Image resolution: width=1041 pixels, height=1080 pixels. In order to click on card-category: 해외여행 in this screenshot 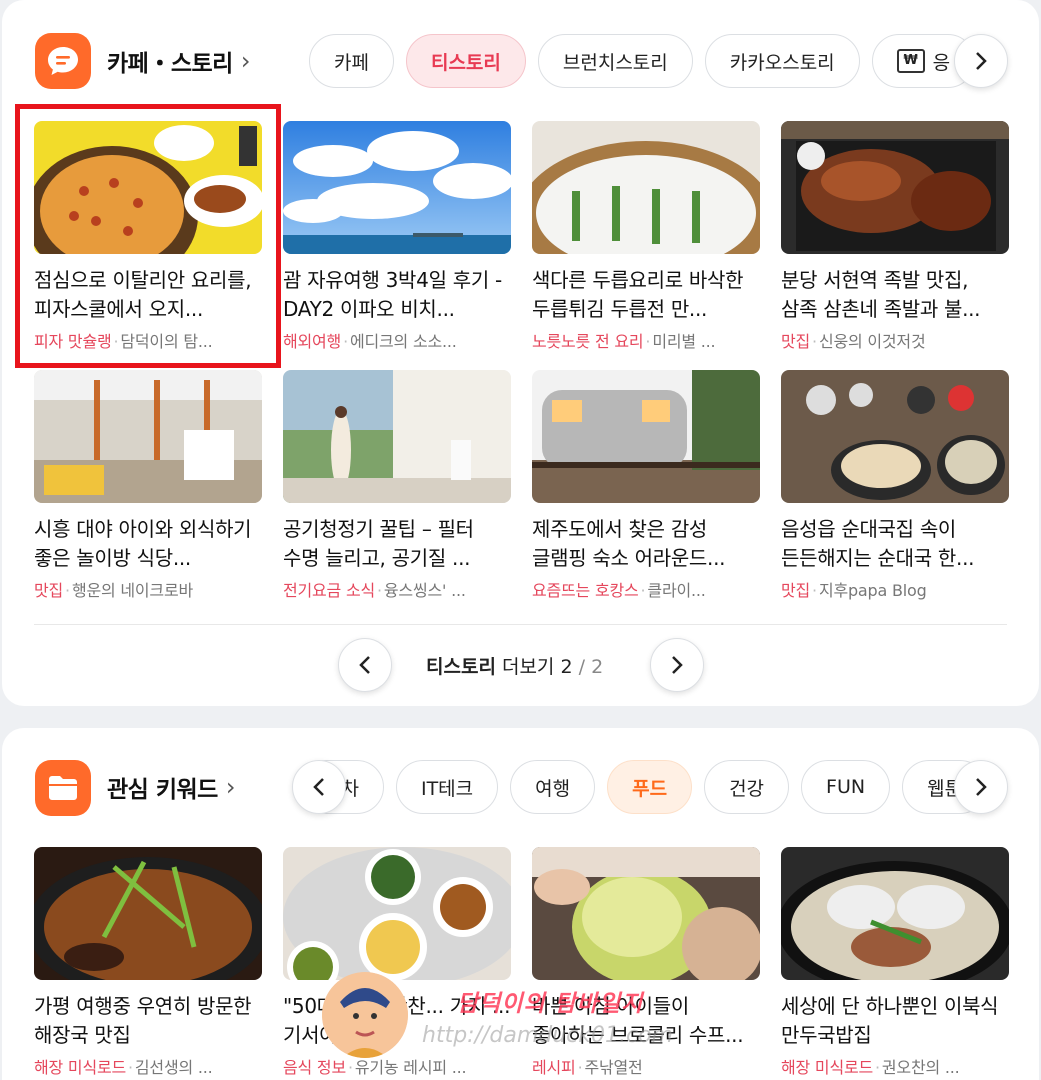, I will do `click(312, 341)`.